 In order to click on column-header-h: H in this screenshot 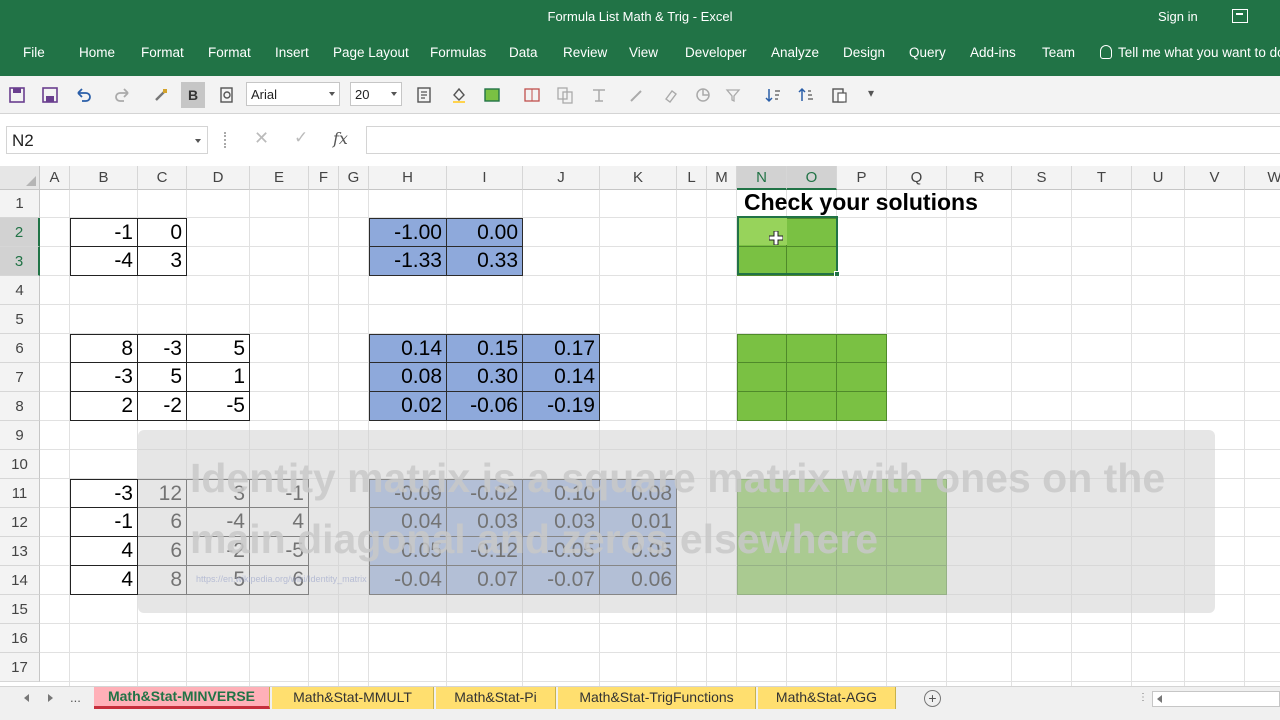, I will do `click(408, 178)`.